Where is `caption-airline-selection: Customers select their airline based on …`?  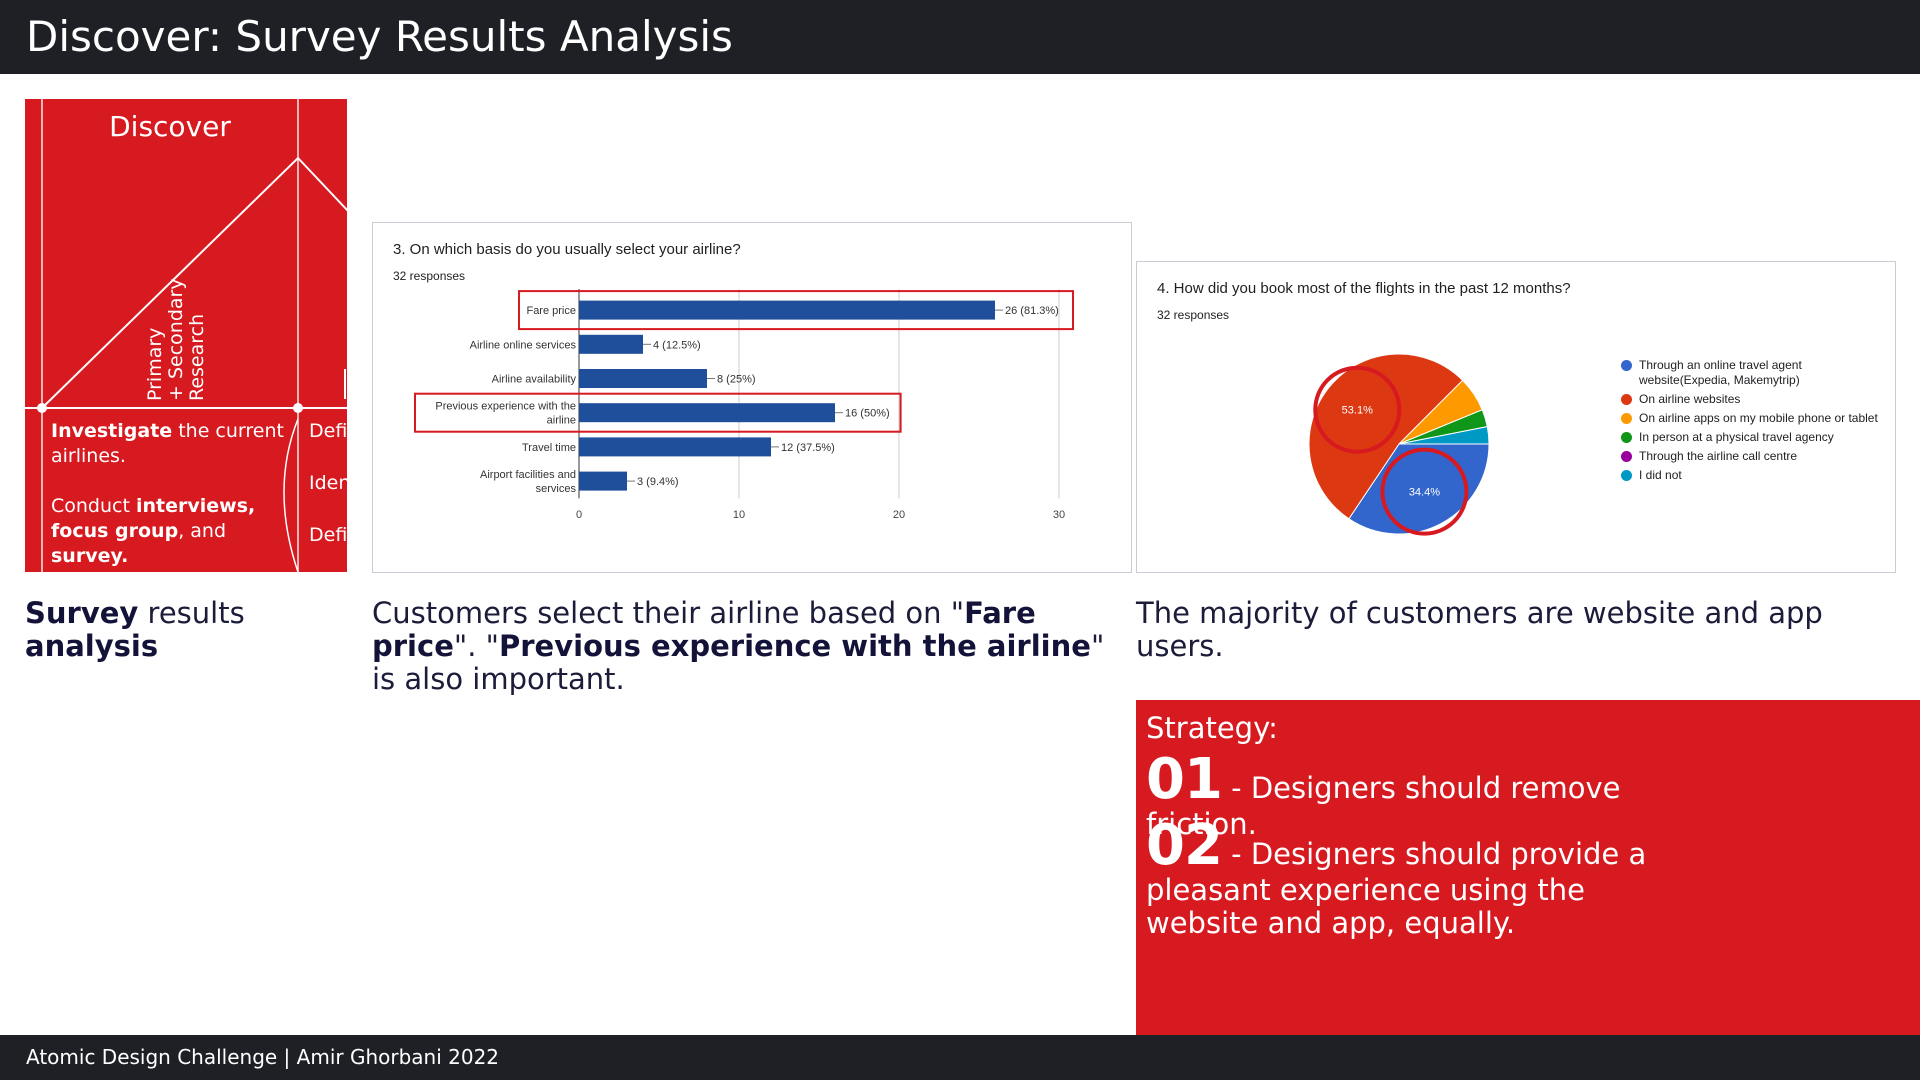 caption-airline-selection: Customers select their airline based on … is located at coordinates (747, 646).